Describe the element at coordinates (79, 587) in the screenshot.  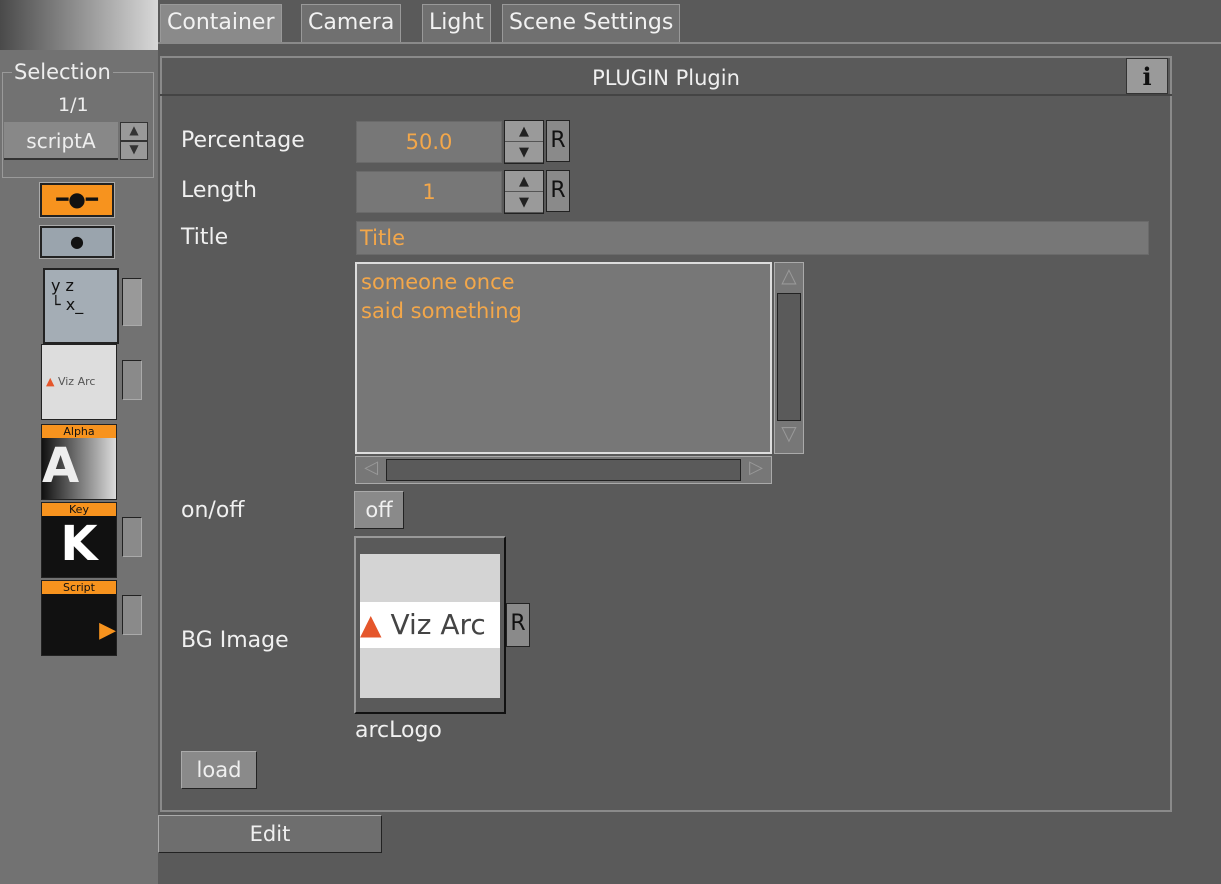
I see `script-label: Script` at that location.